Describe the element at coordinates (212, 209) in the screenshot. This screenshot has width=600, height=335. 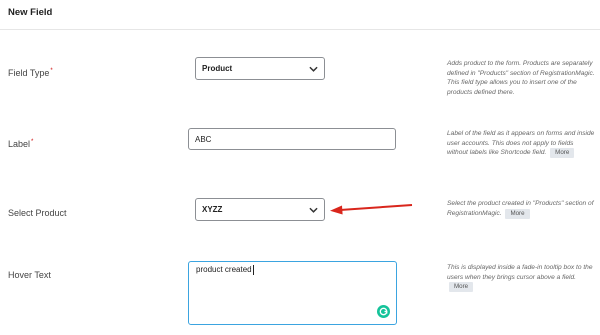
I see `select-product-value: XYZZ` at that location.